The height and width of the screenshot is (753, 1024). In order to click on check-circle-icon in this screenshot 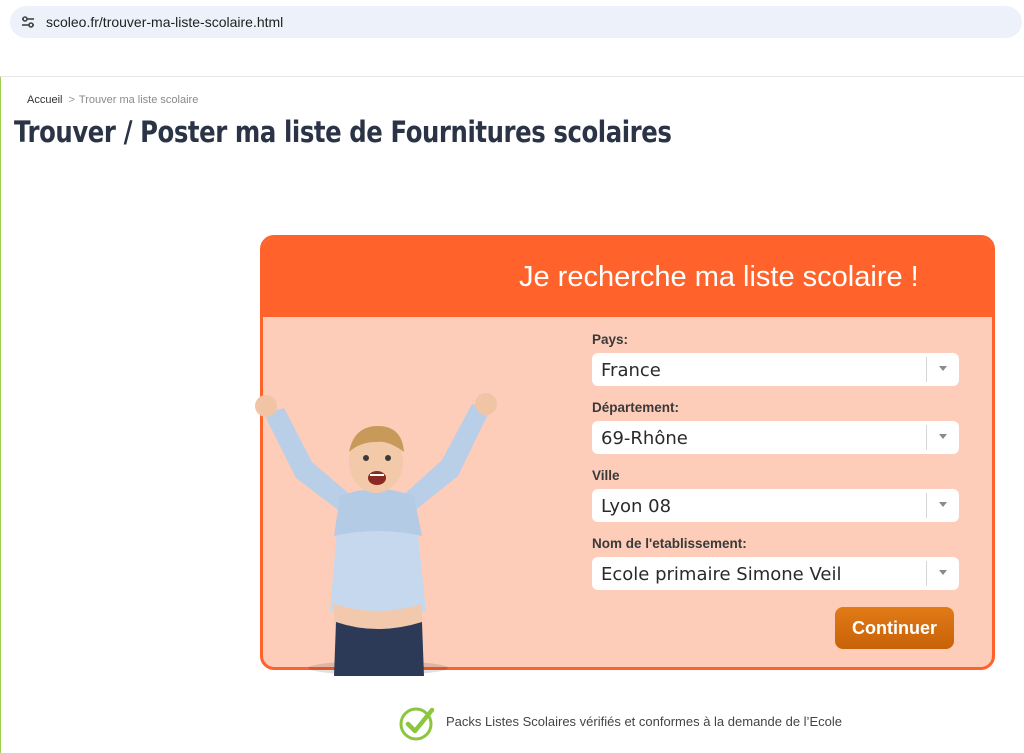, I will do `click(417, 724)`.